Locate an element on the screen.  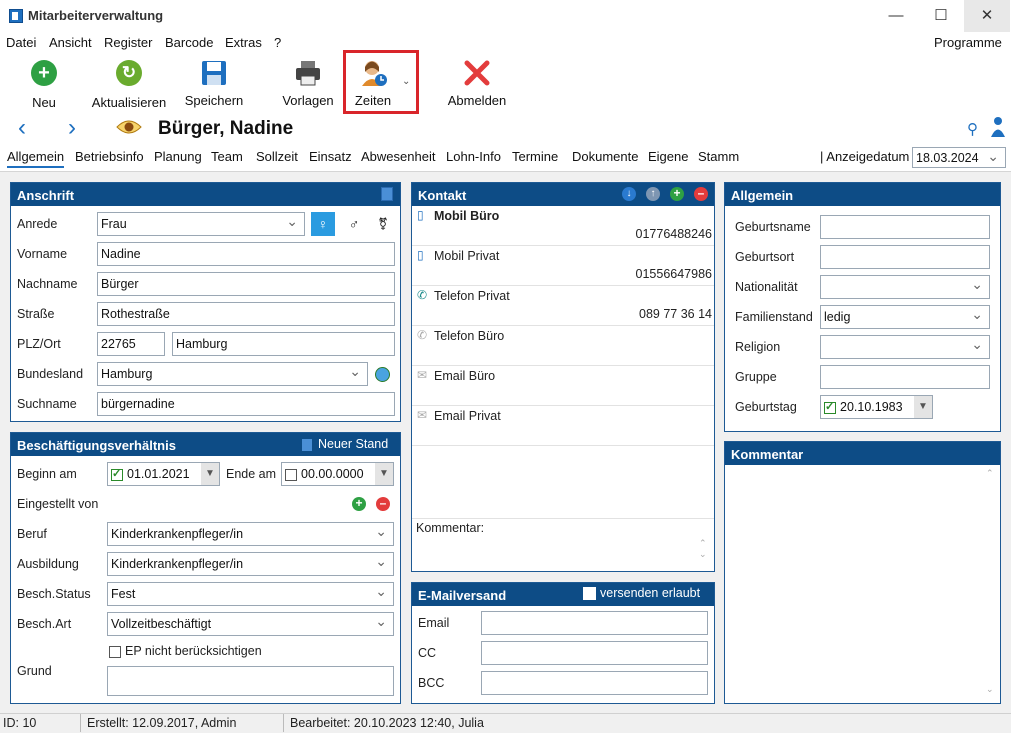
familienstand-select: ledig is located at coordinates (905, 317).